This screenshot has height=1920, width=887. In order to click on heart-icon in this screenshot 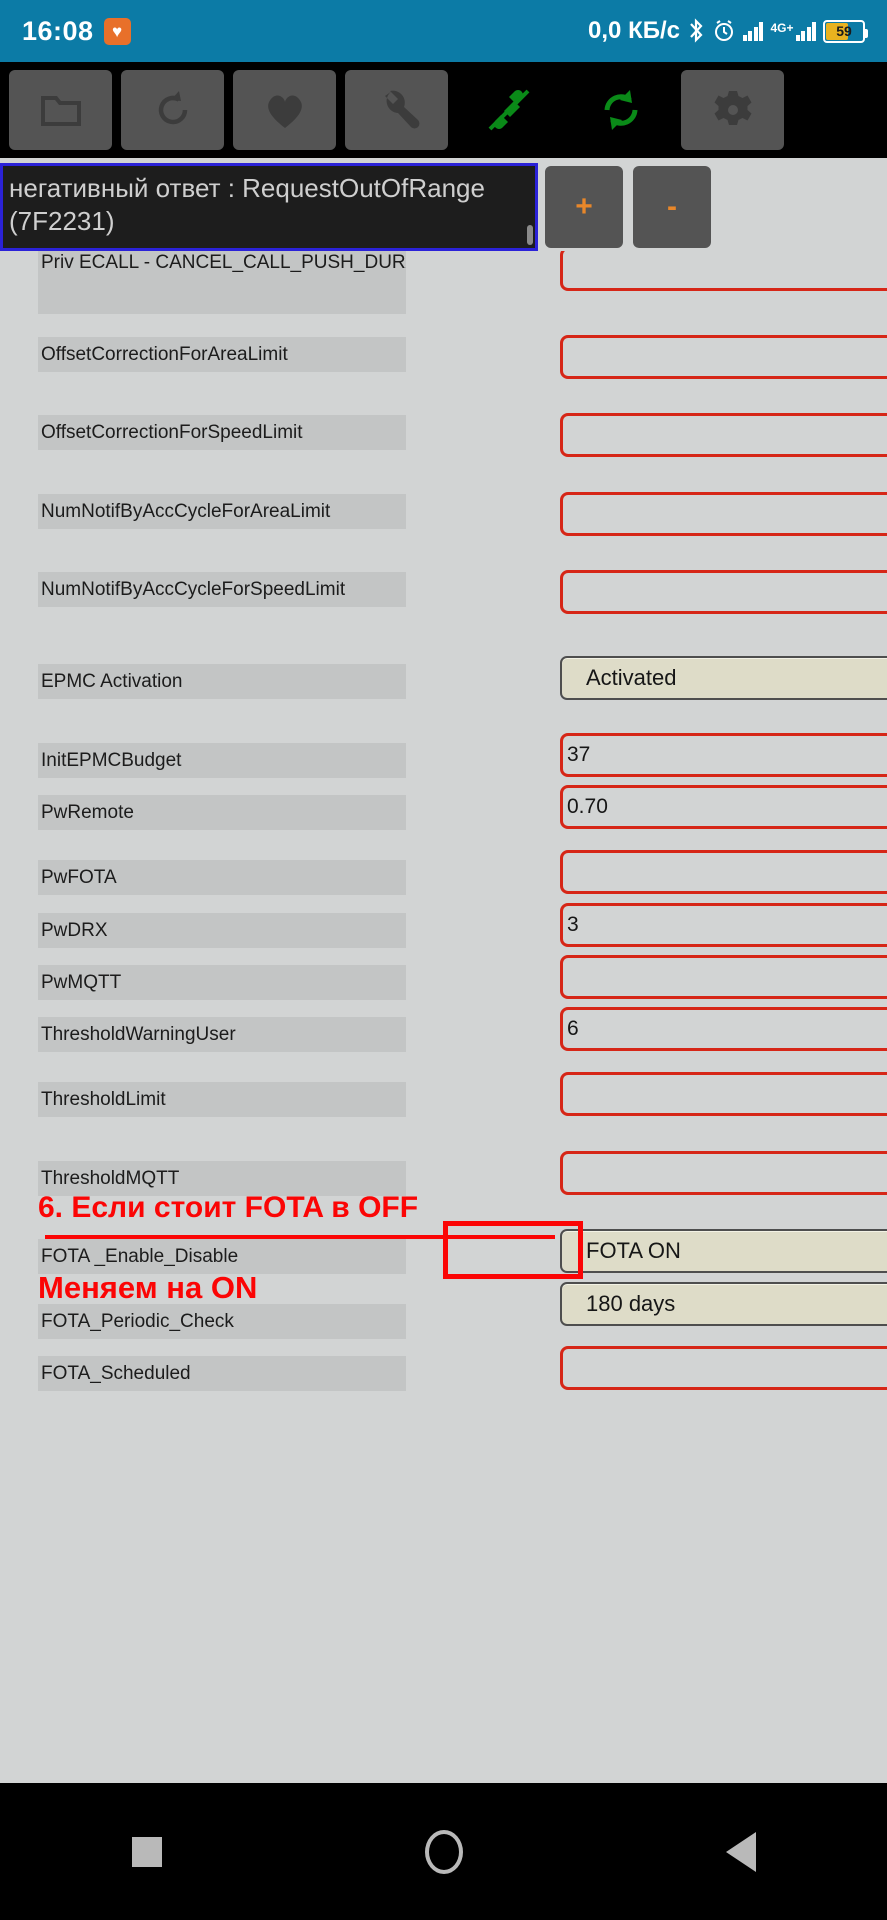, I will do `click(285, 110)`.